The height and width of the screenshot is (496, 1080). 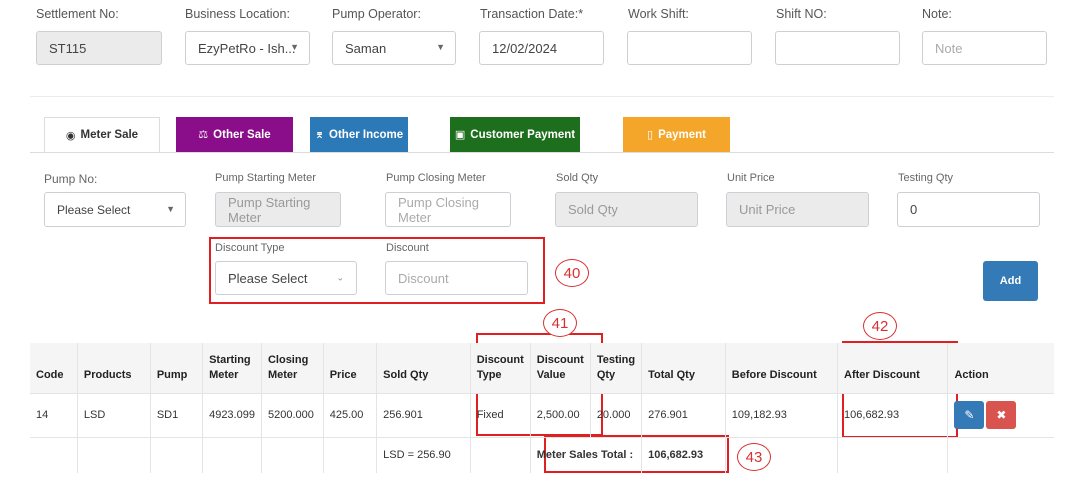 What do you see at coordinates (350, 368) in the screenshot?
I see `col-price: Price` at bounding box center [350, 368].